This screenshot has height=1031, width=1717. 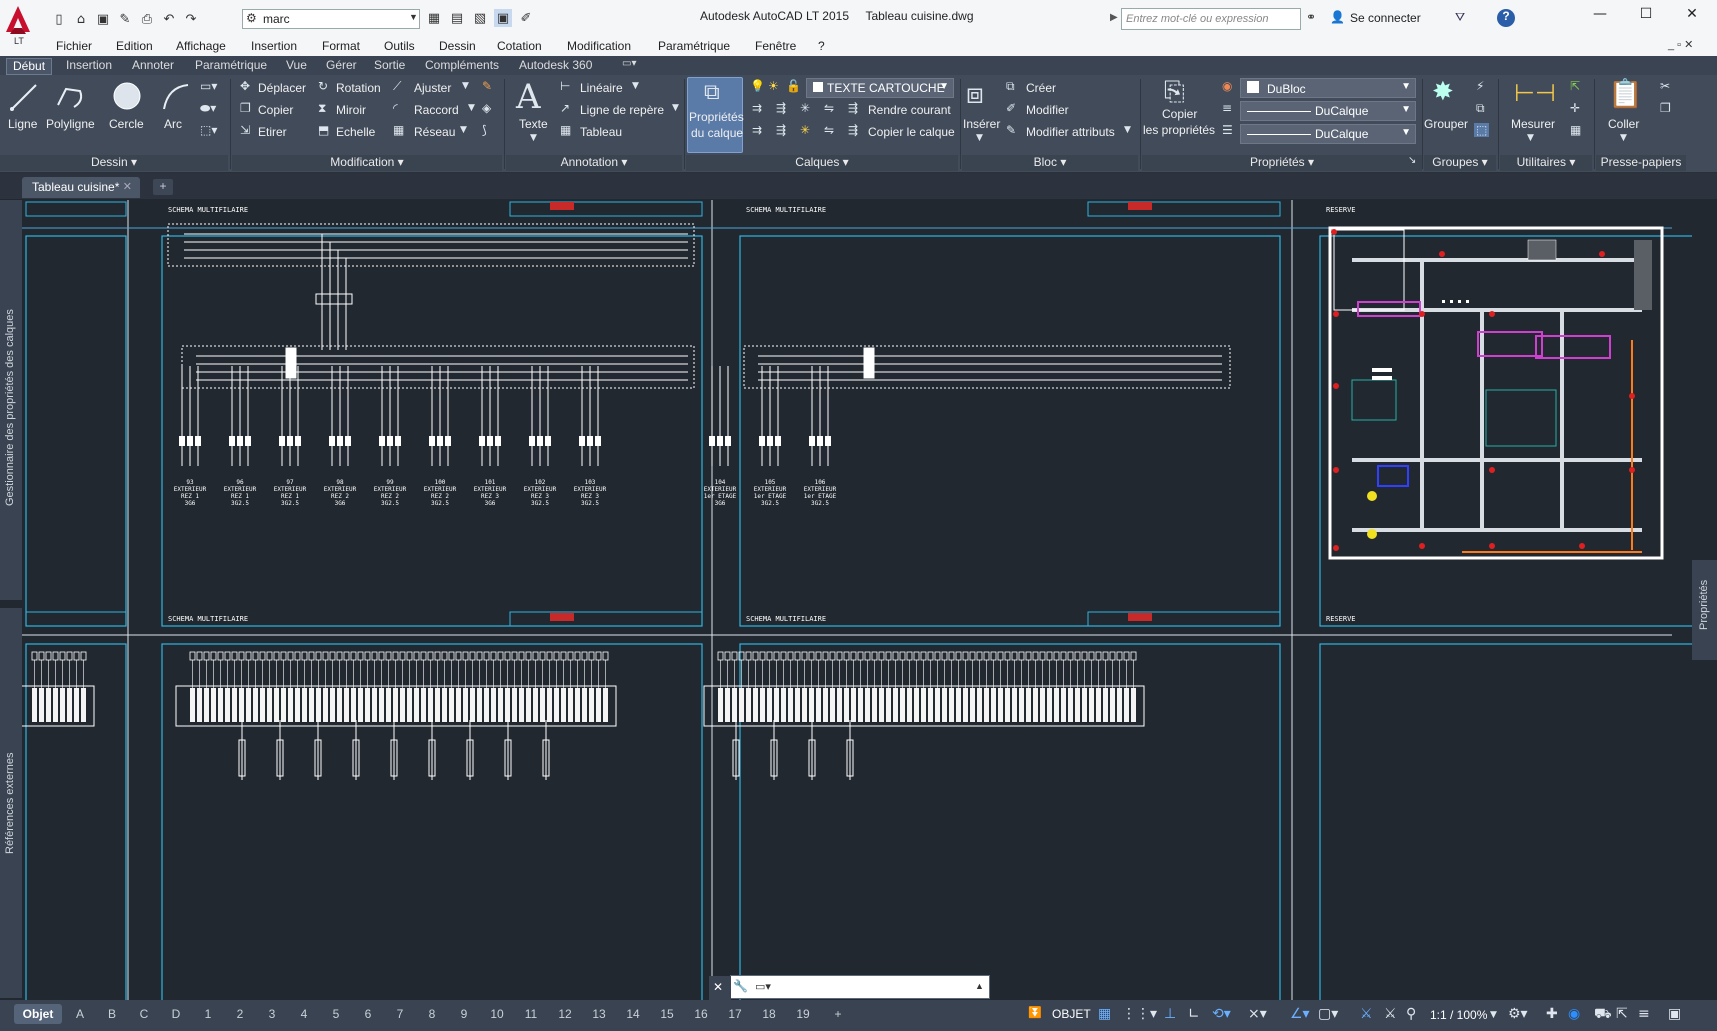 I want to click on creer-button: Créer, so click(x=1041, y=88).